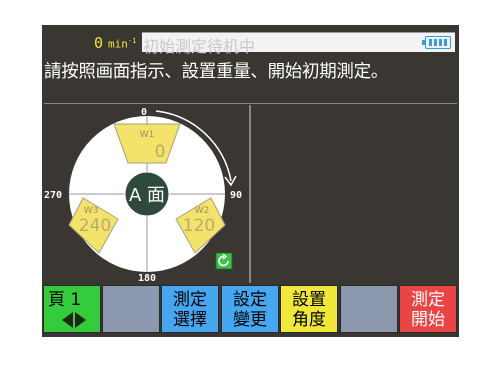 This screenshot has width=500, height=375. What do you see at coordinates (224, 261) in the screenshot?
I see `rotate-button` at bounding box center [224, 261].